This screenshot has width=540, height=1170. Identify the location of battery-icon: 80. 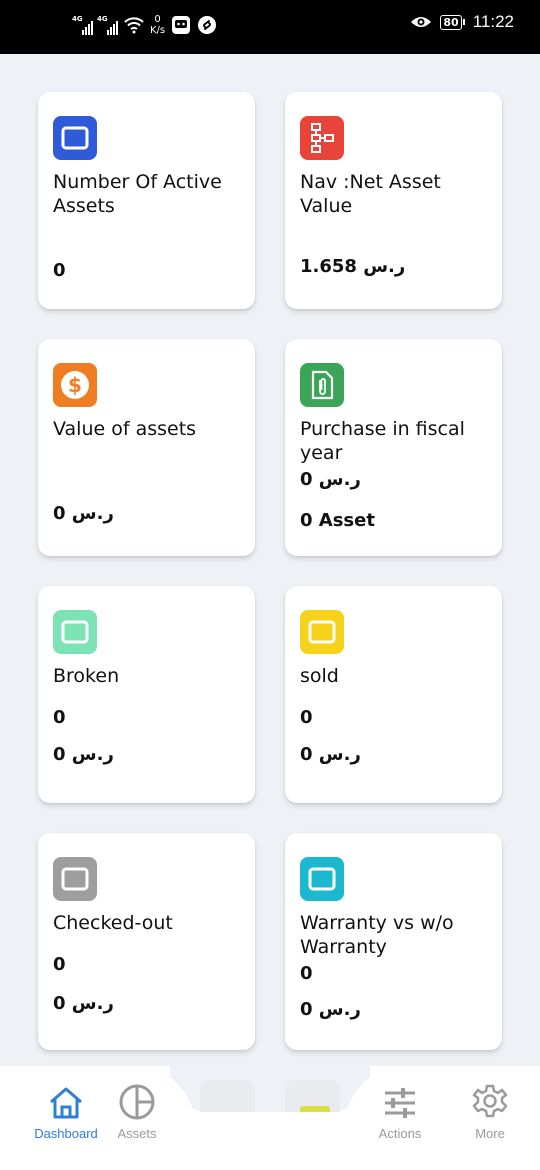
(452, 22).